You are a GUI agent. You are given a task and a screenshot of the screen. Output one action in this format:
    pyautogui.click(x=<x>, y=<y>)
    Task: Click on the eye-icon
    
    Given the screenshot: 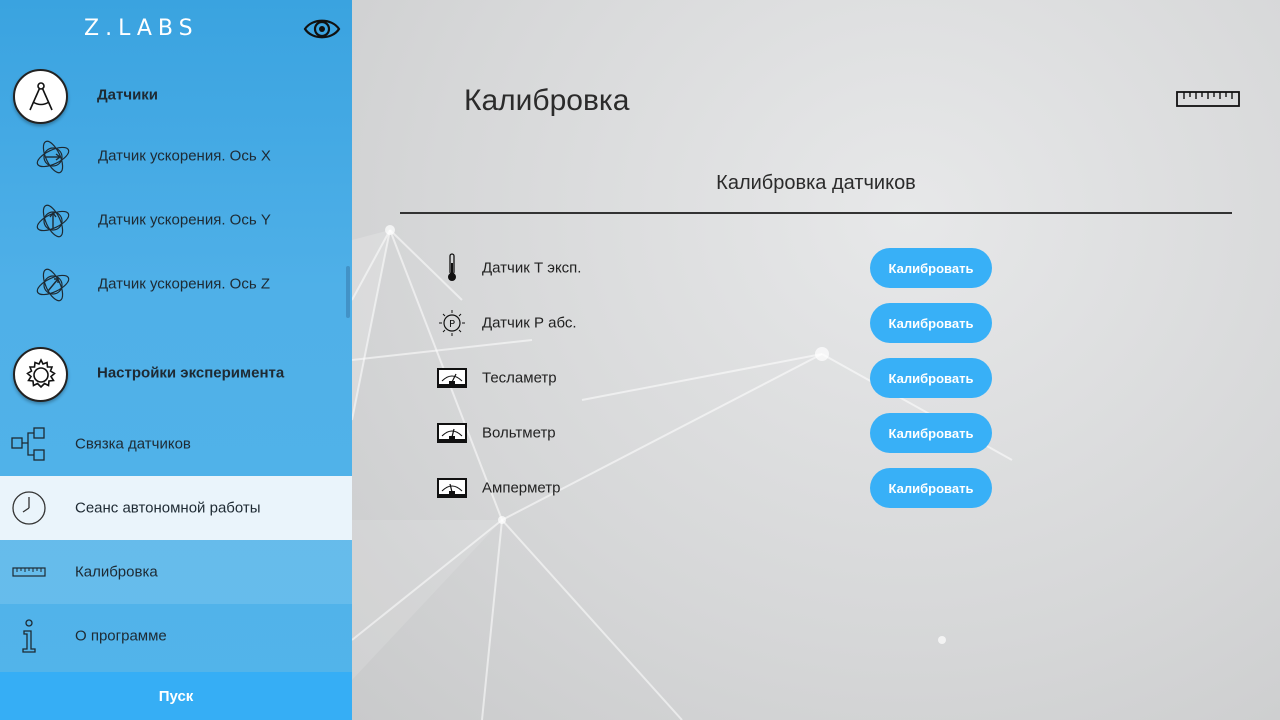 What is the action you would take?
    pyautogui.click(x=322, y=29)
    